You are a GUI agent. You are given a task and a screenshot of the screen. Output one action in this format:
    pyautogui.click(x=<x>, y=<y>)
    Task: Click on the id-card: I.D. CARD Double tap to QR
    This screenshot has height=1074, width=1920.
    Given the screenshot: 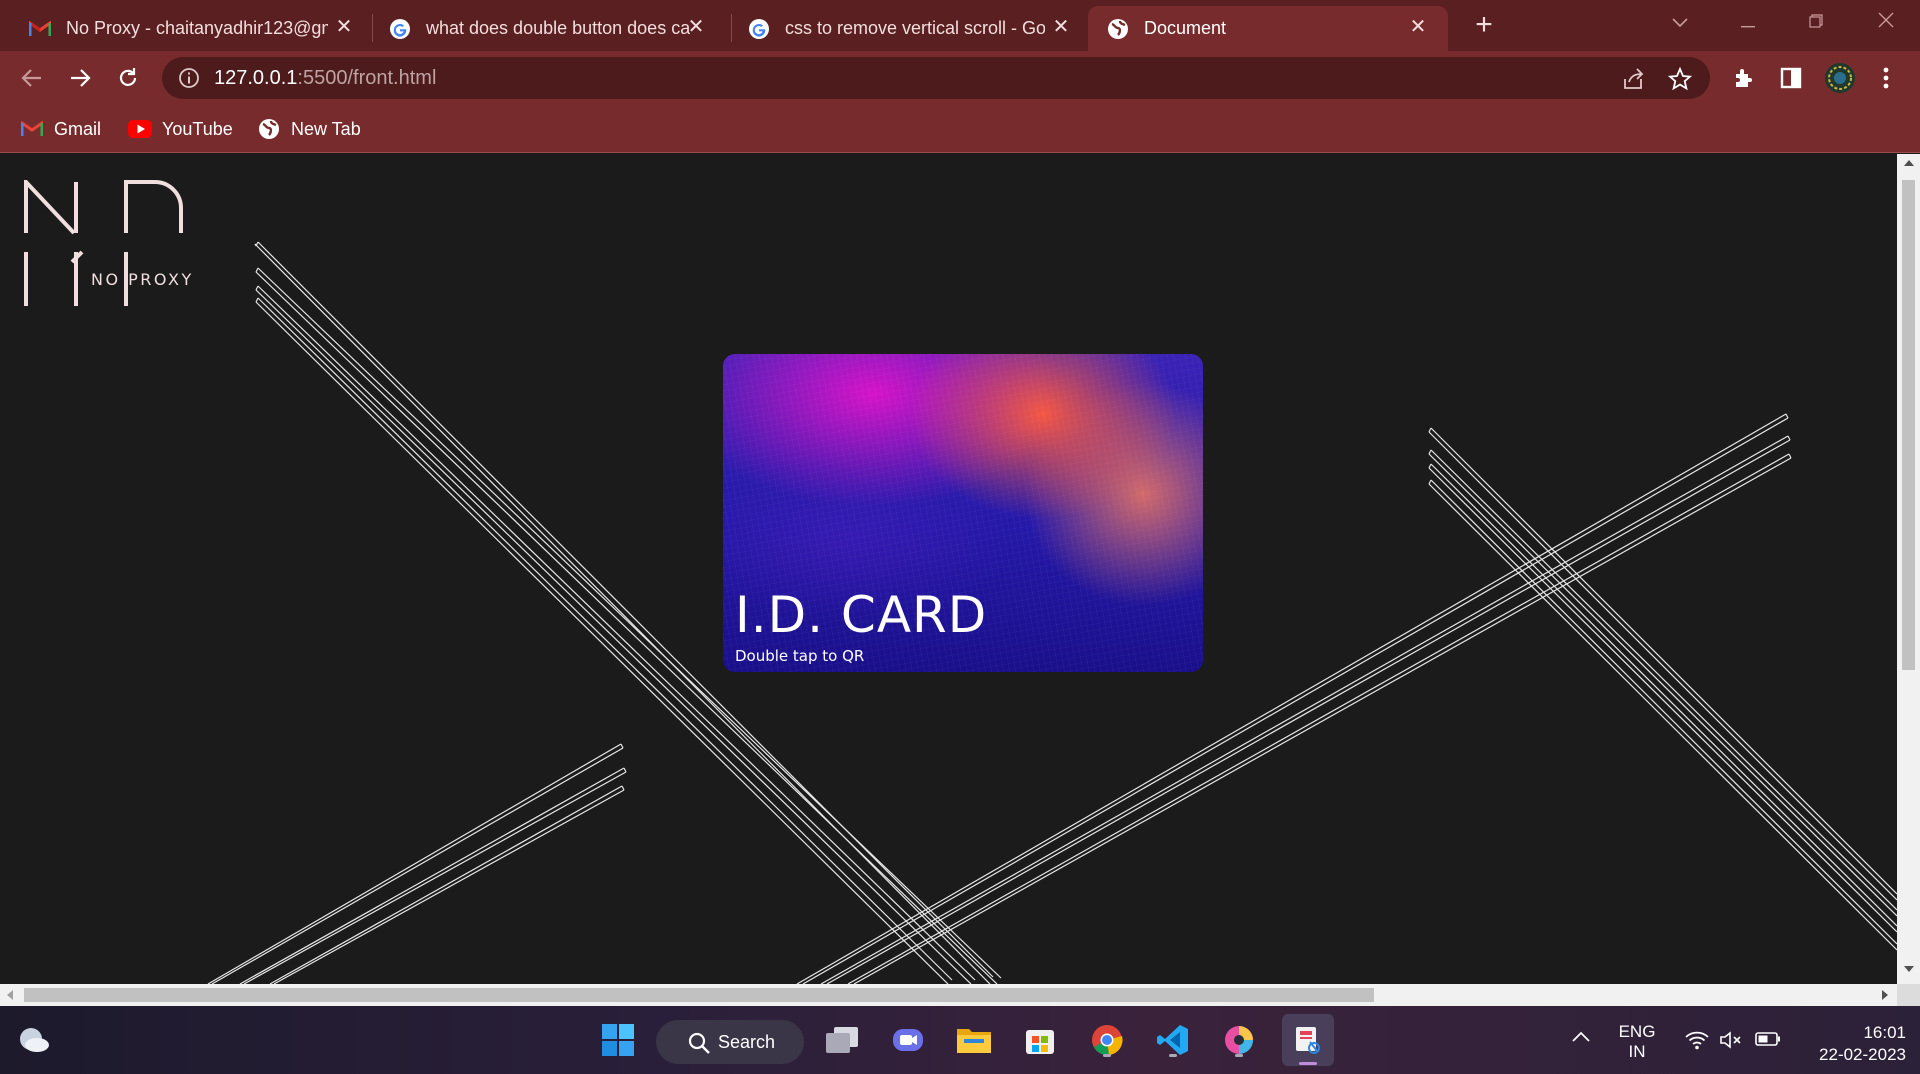 What is the action you would take?
    pyautogui.click(x=963, y=513)
    